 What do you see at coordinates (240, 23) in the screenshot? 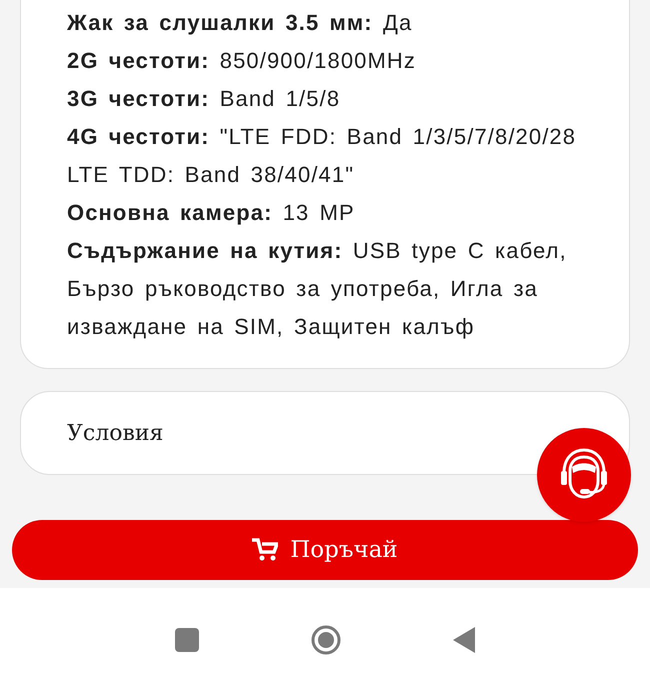
I see `spec-line: Жак за слушалки 3.5 мм: Да` at bounding box center [240, 23].